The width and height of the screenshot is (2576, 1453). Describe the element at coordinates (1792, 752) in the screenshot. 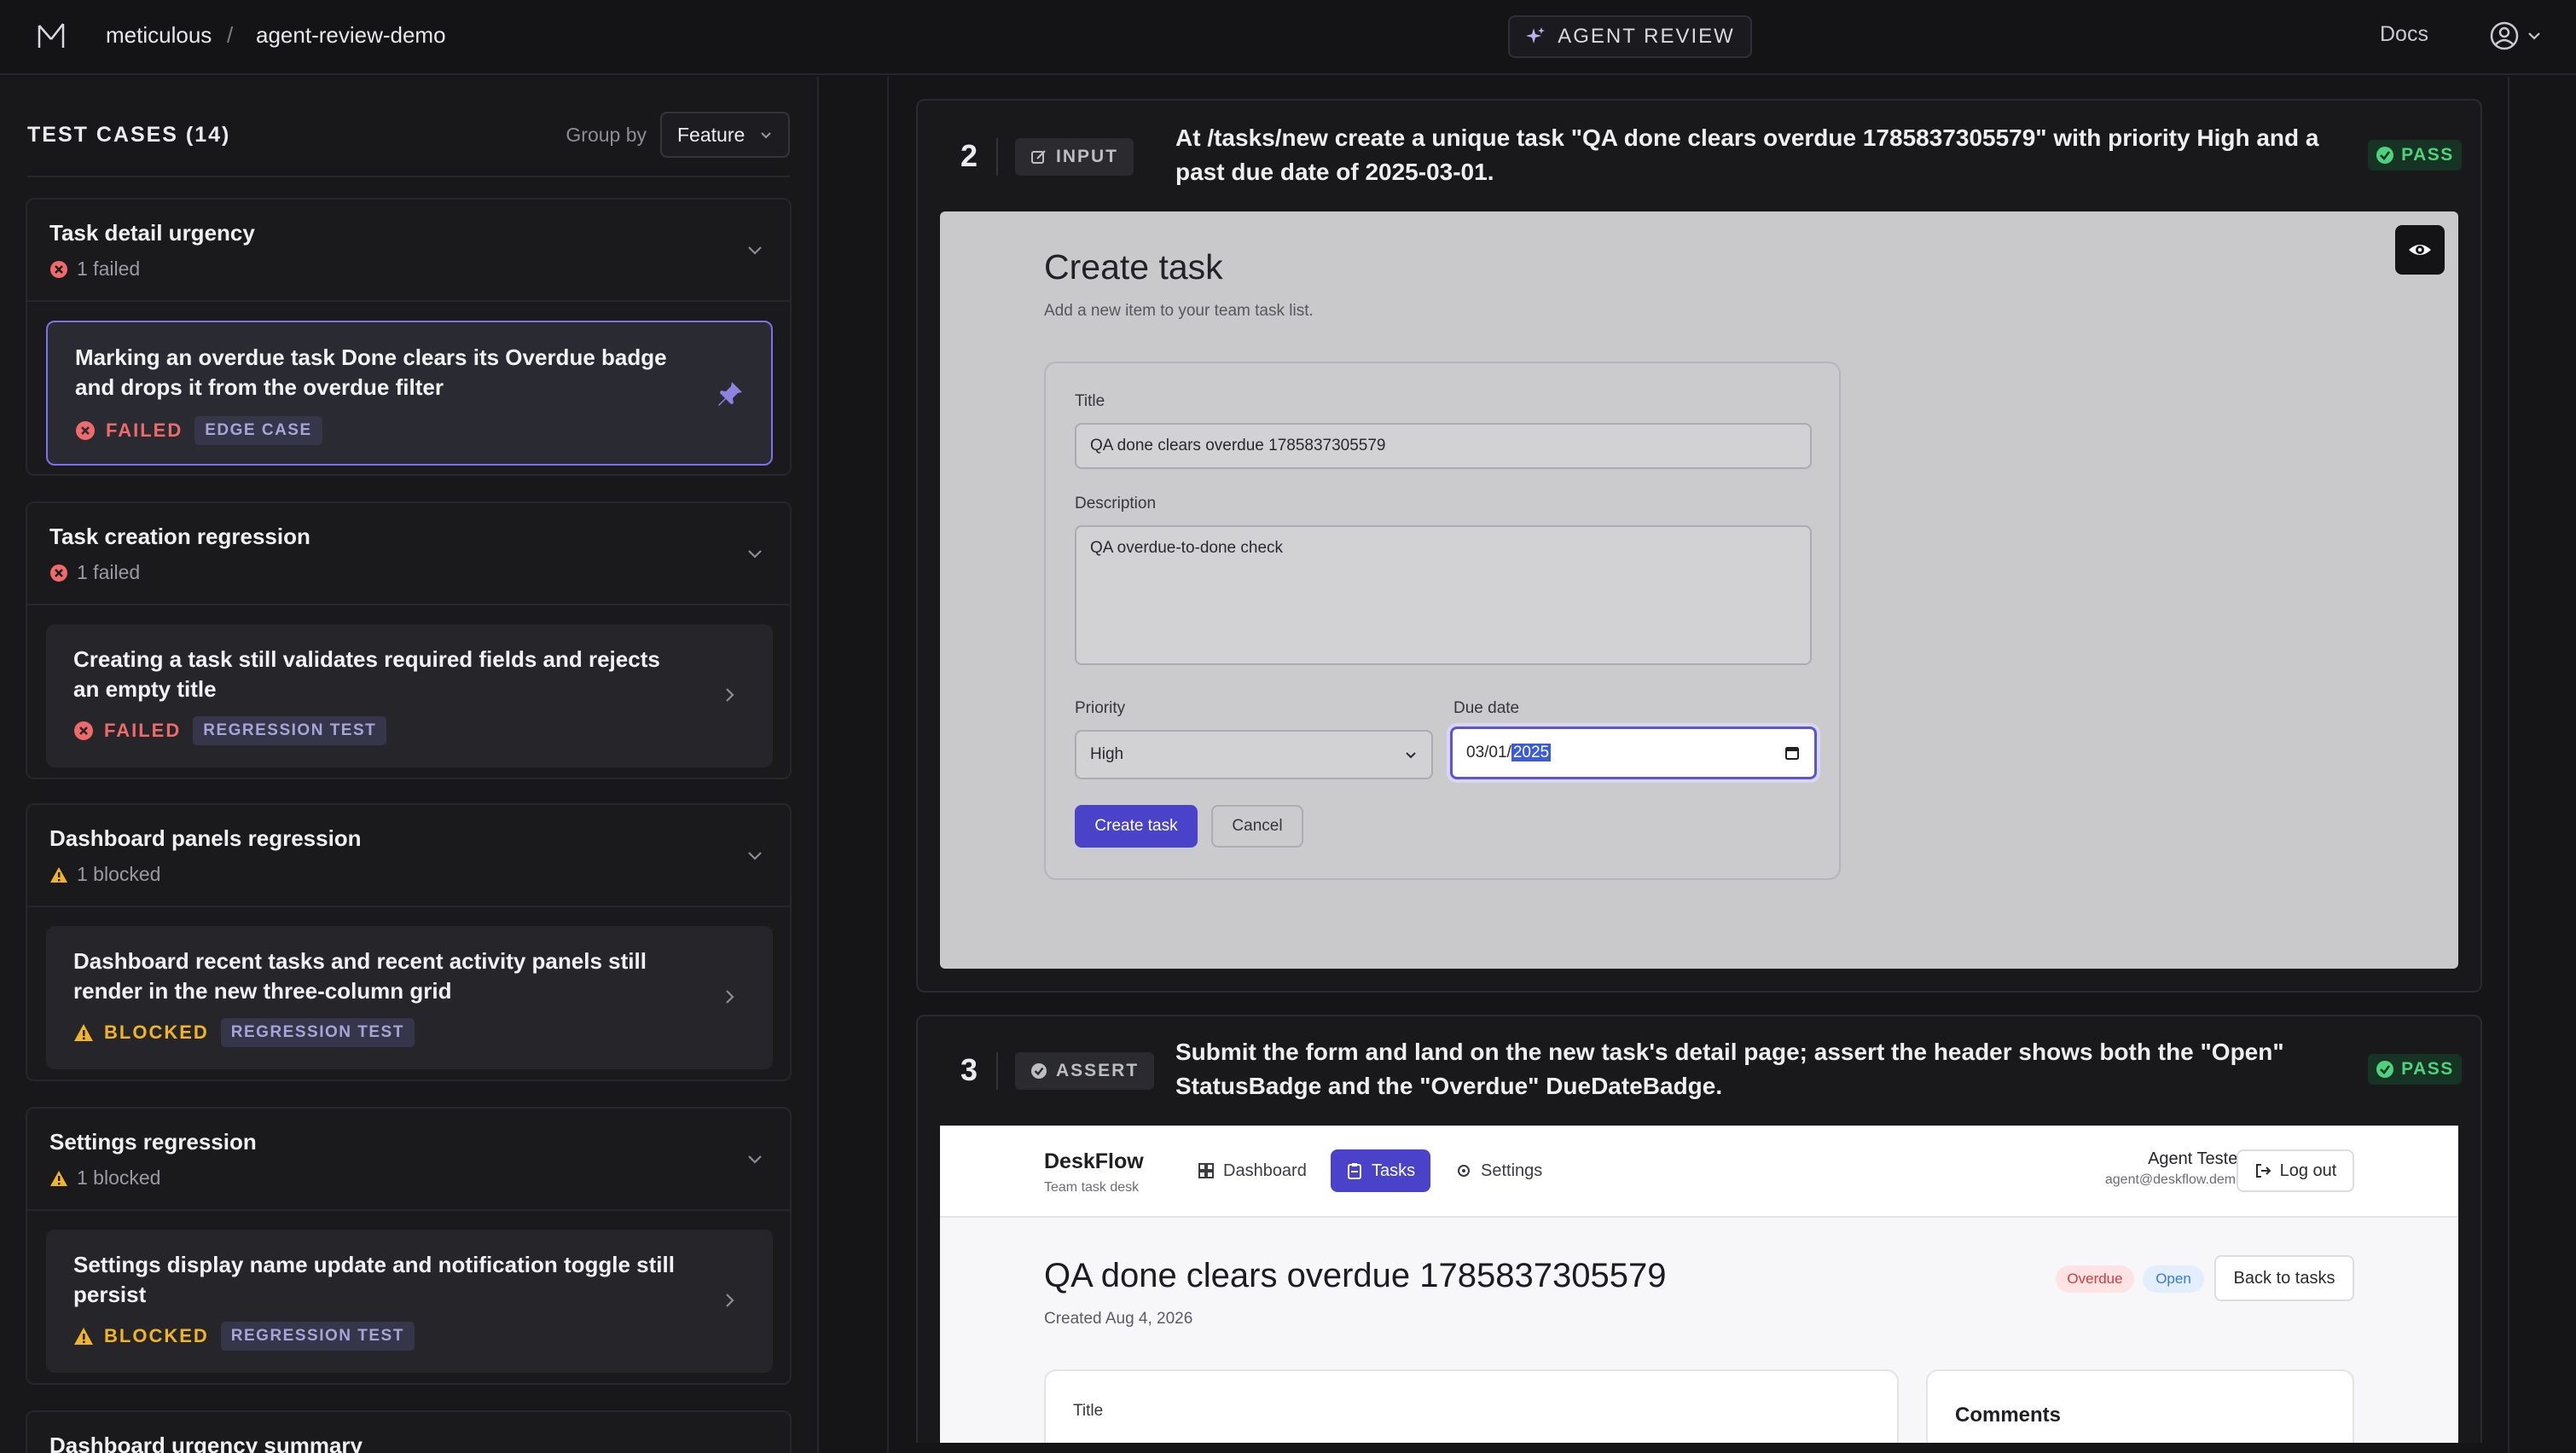

I see `calendar-icon` at that location.